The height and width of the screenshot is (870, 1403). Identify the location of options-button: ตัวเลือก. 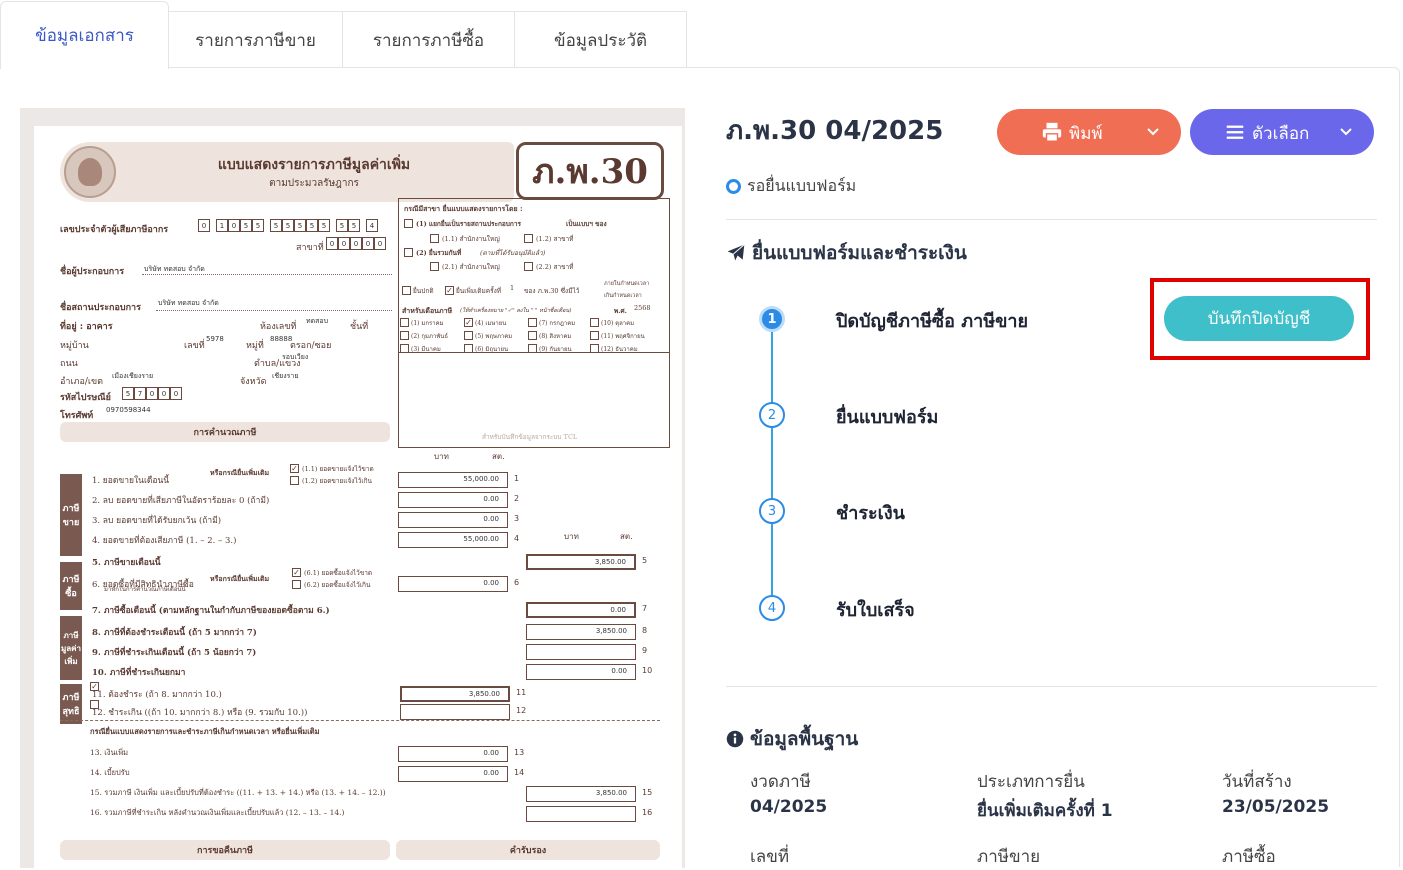
(1282, 132).